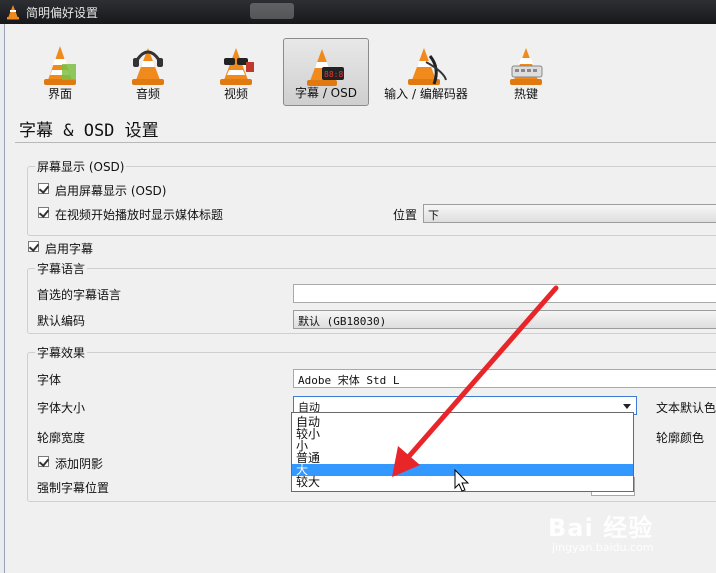 The image size is (716, 573). I want to click on outline-color-label: 轮廓颜色, so click(680, 438).